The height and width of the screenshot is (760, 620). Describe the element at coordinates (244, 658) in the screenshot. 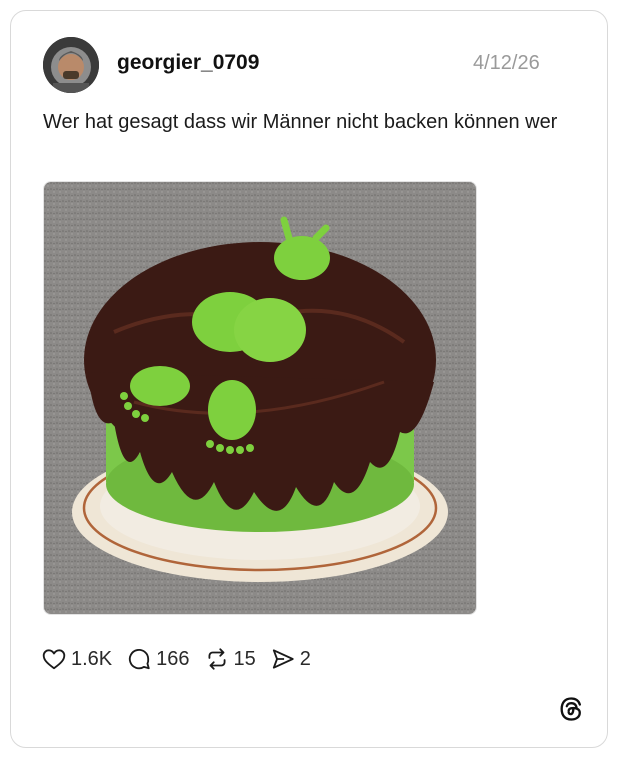

I see `repost-count: 15` at that location.